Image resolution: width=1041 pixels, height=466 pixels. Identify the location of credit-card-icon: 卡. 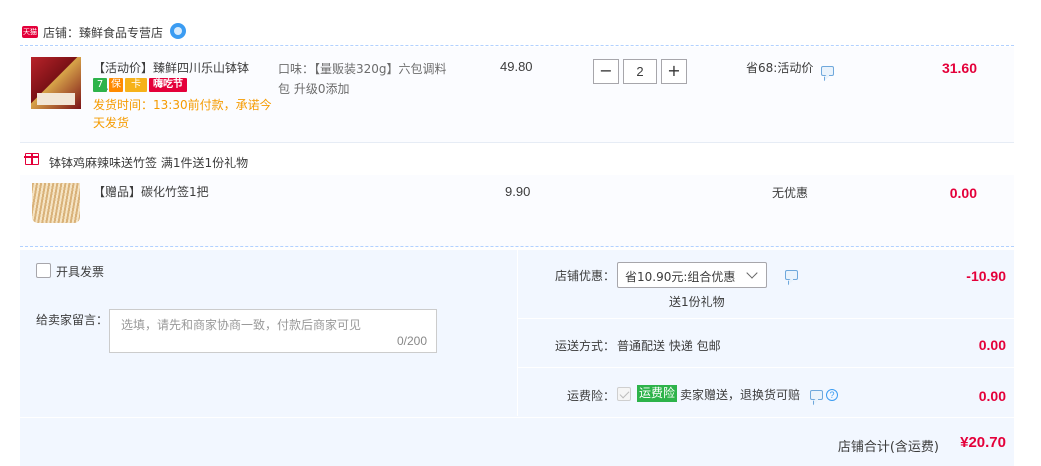
(136, 85).